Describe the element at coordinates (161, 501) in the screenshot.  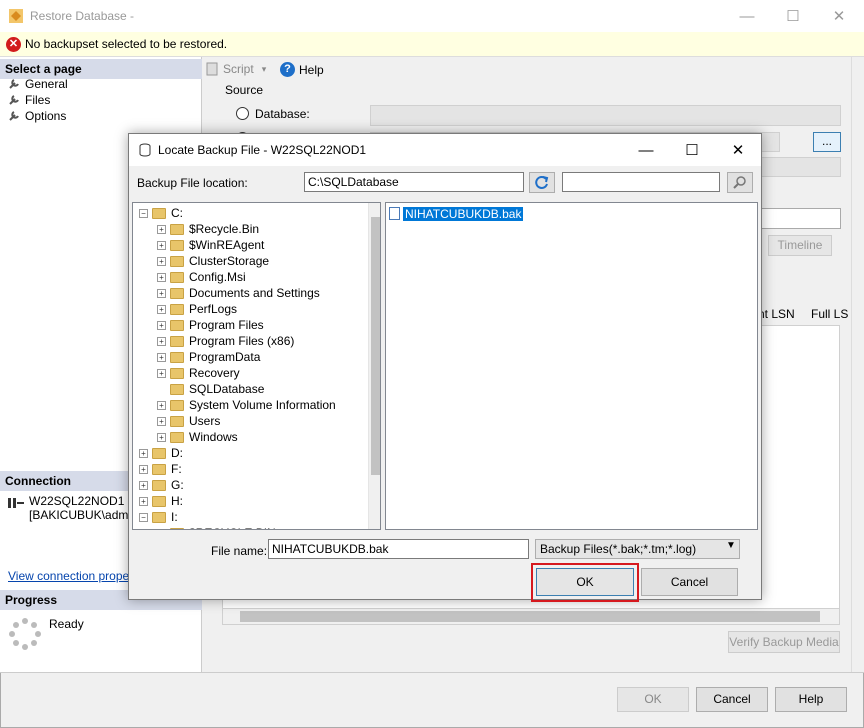
I see `tree-node: + H:` at that location.